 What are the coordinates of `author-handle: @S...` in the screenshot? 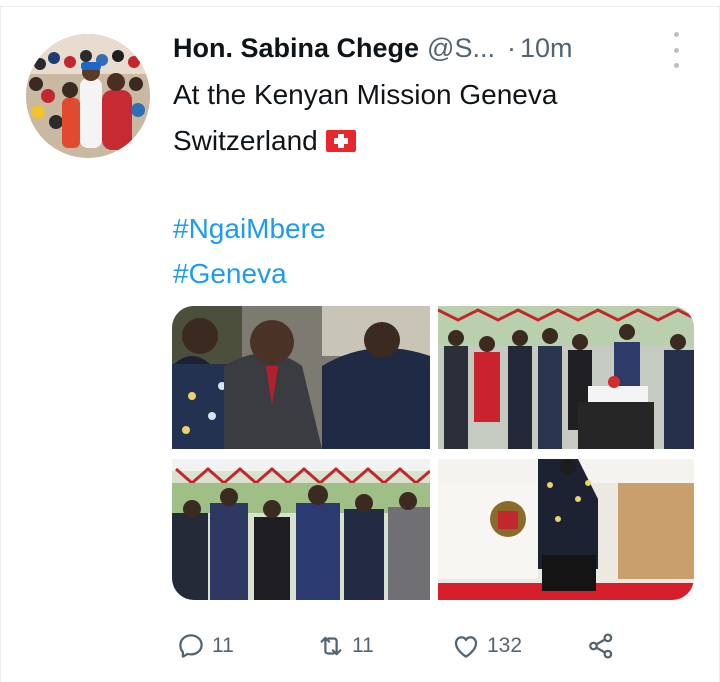 It's located at (461, 48).